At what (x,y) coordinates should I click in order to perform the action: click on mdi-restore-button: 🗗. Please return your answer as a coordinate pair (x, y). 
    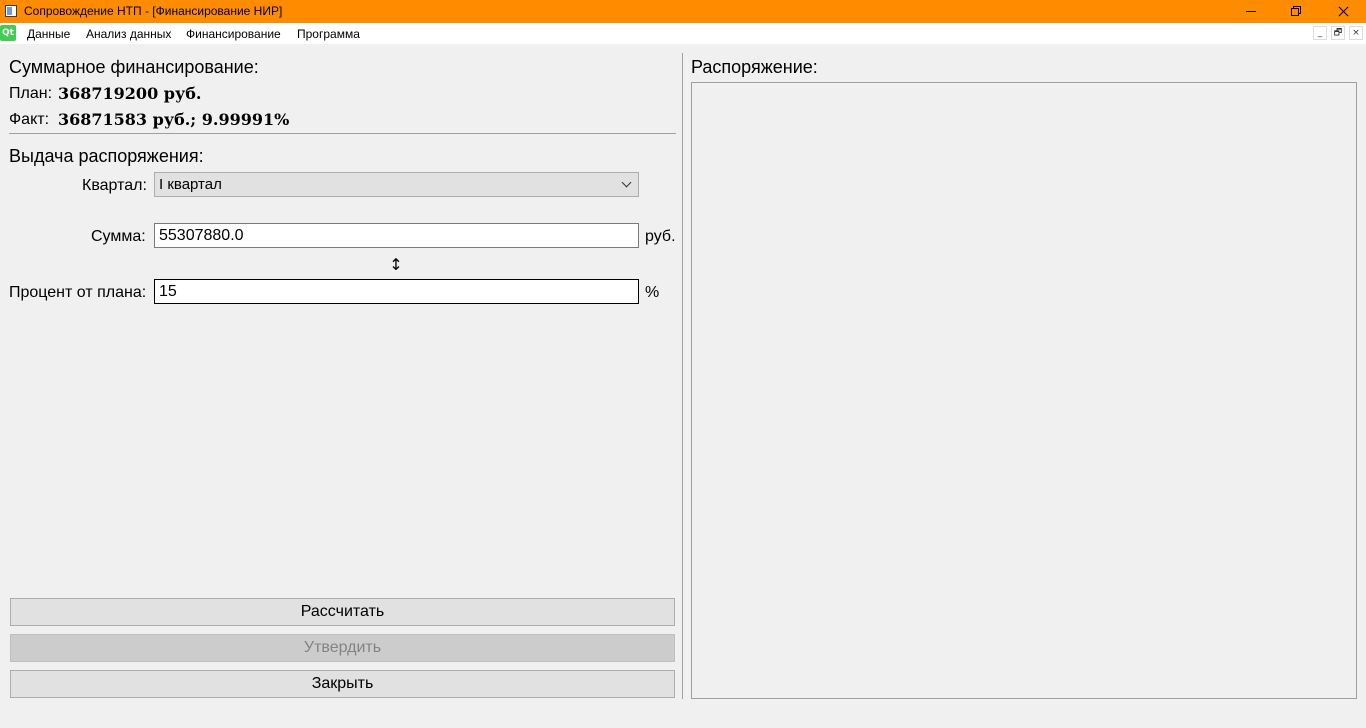
    Looking at the image, I should click on (1338, 33).